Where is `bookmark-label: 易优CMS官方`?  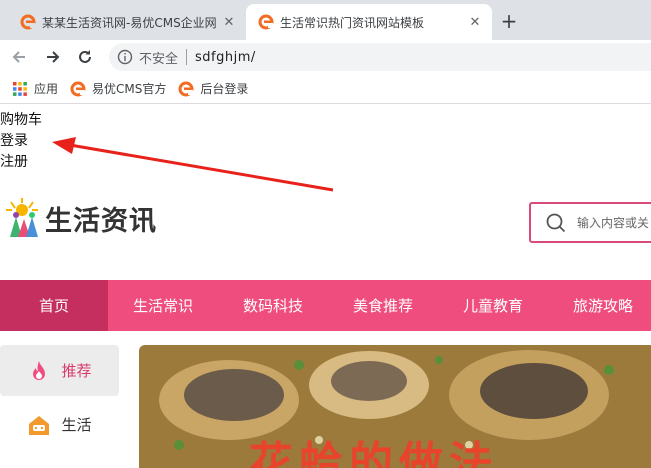 bookmark-label: 易优CMS官方 is located at coordinates (129, 89).